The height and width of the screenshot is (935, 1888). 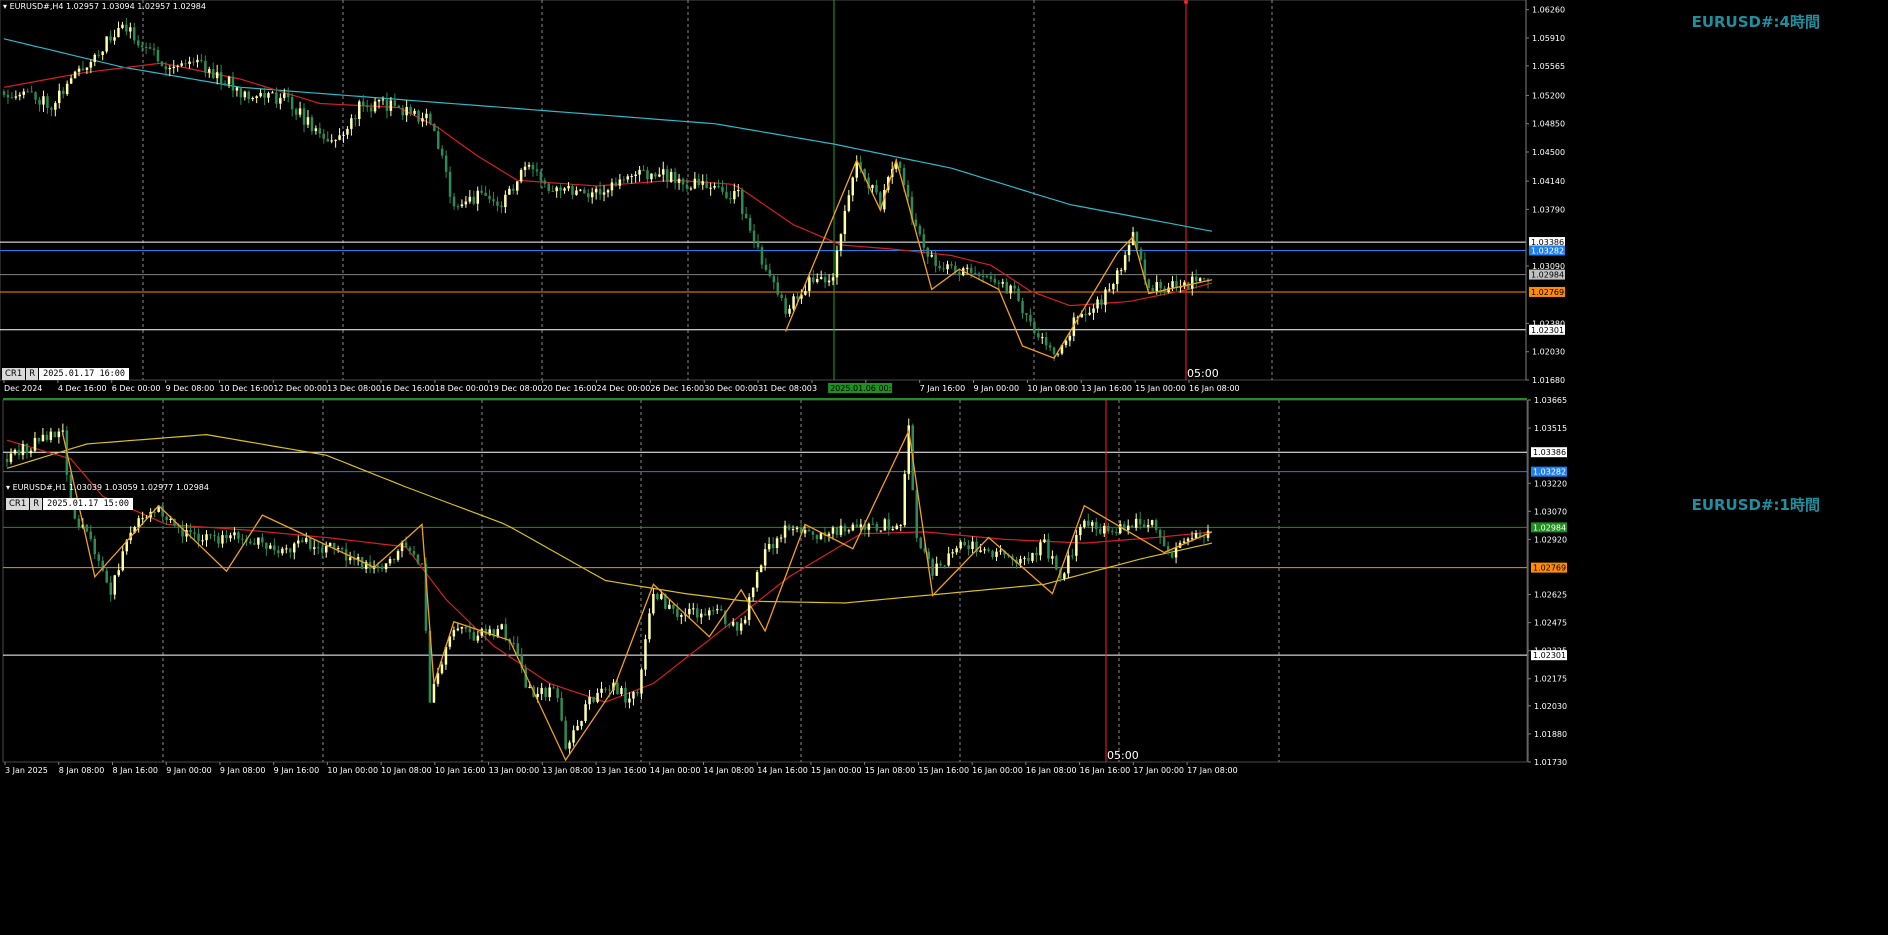 What do you see at coordinates (1547, 275) in the screenshot?
I see `level-price-text: 1.02984` at bounding box center [1547, 275].